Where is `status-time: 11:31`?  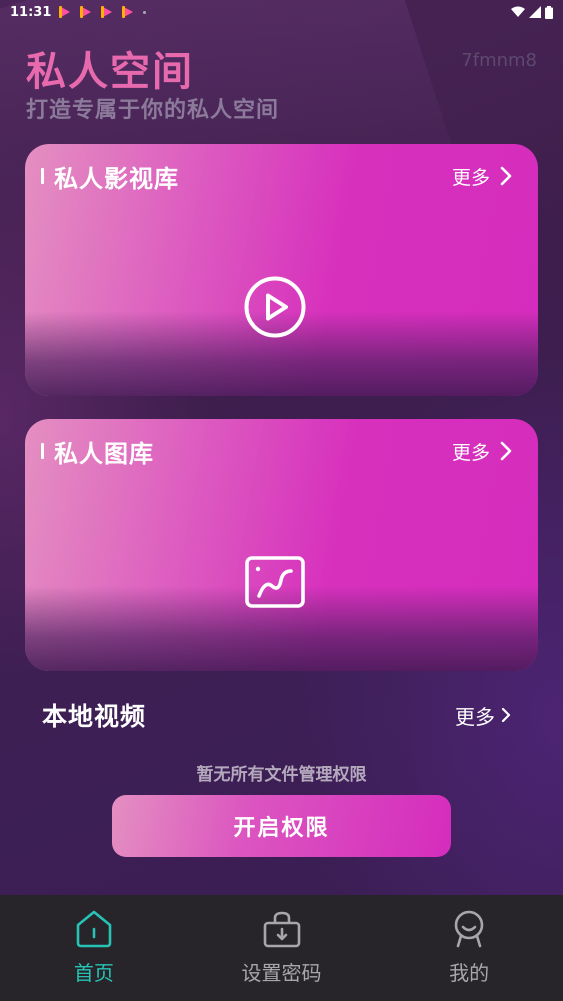
status-time: 11:31 is located at coordinates (31, 12).